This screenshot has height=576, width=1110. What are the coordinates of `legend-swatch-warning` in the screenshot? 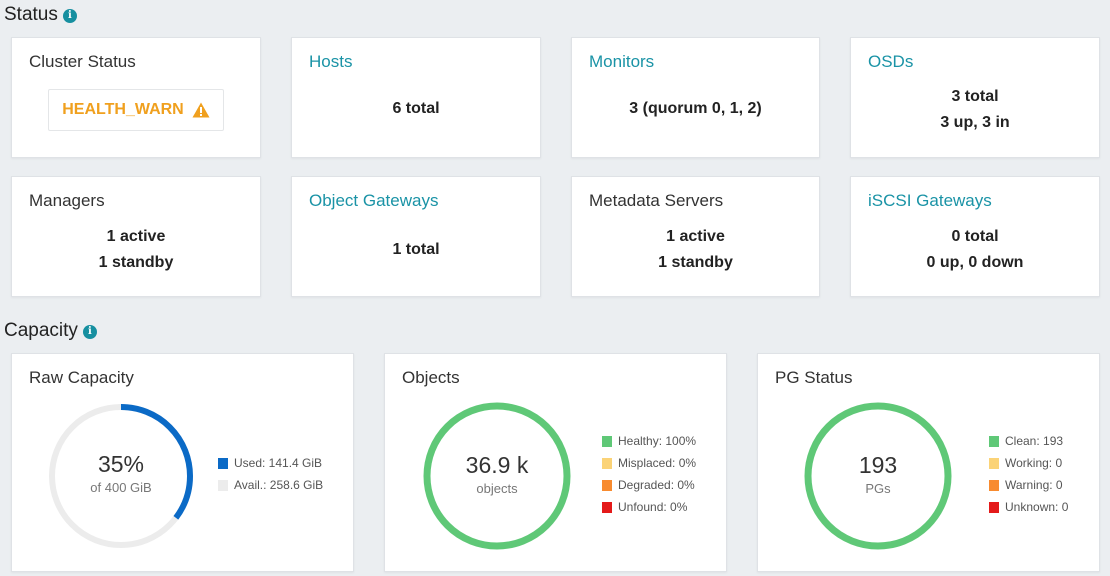 It's located at (994, 485).